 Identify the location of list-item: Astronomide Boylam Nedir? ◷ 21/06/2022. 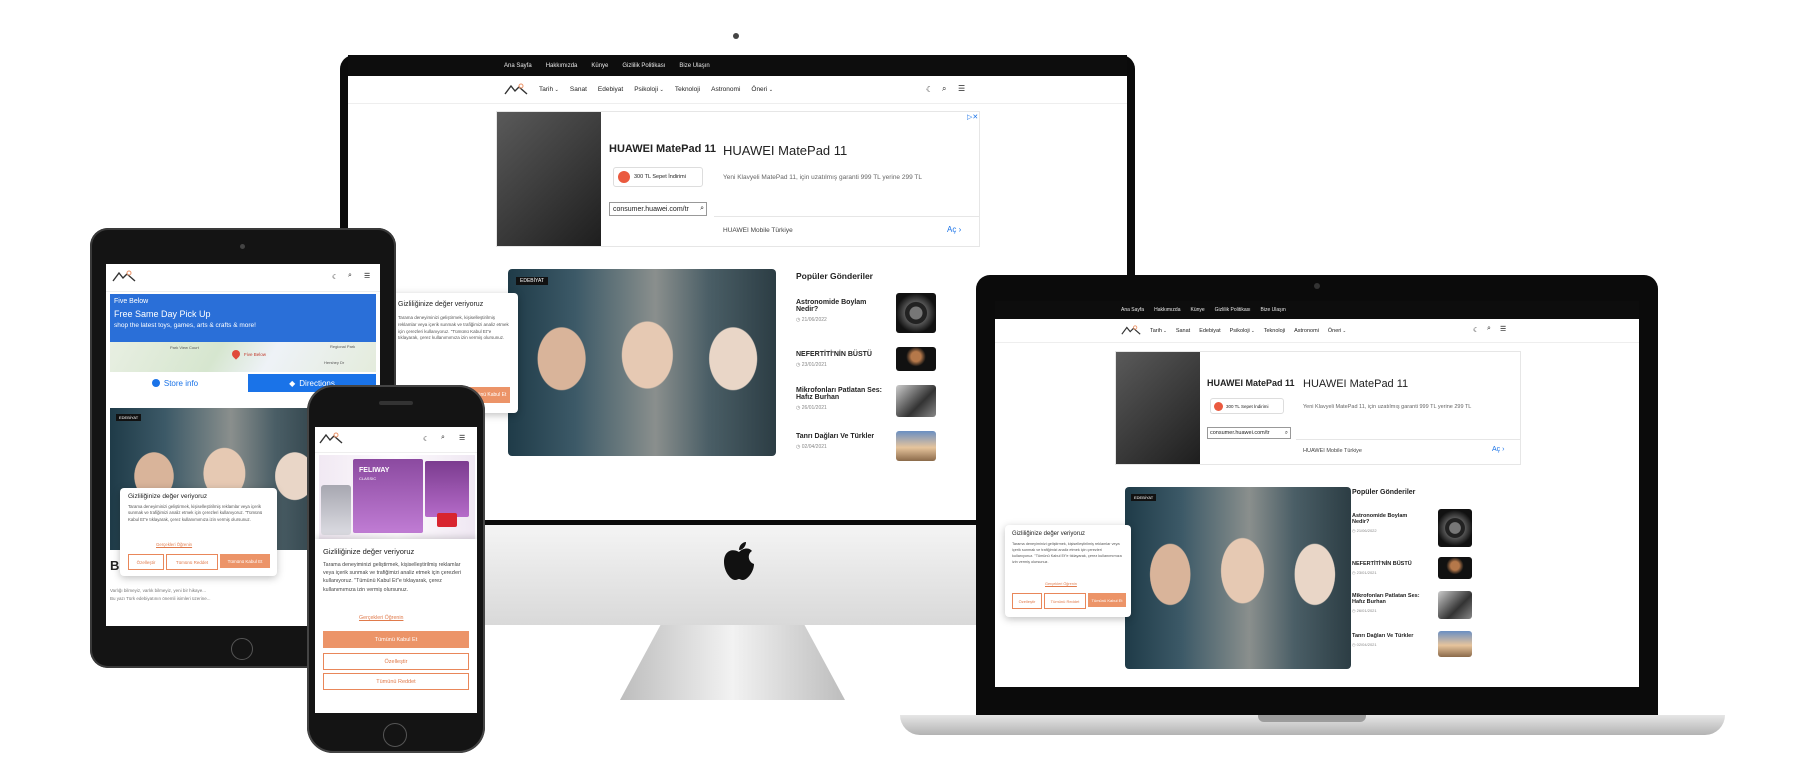
(1412, 528).